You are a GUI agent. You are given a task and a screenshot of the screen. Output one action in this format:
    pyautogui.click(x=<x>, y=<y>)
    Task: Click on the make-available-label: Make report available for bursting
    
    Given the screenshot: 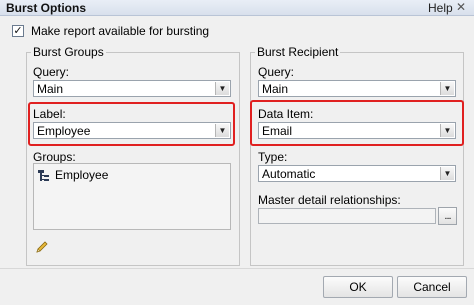 What is the action you would take?
    pyautogui.click(x=120, y=31)
    